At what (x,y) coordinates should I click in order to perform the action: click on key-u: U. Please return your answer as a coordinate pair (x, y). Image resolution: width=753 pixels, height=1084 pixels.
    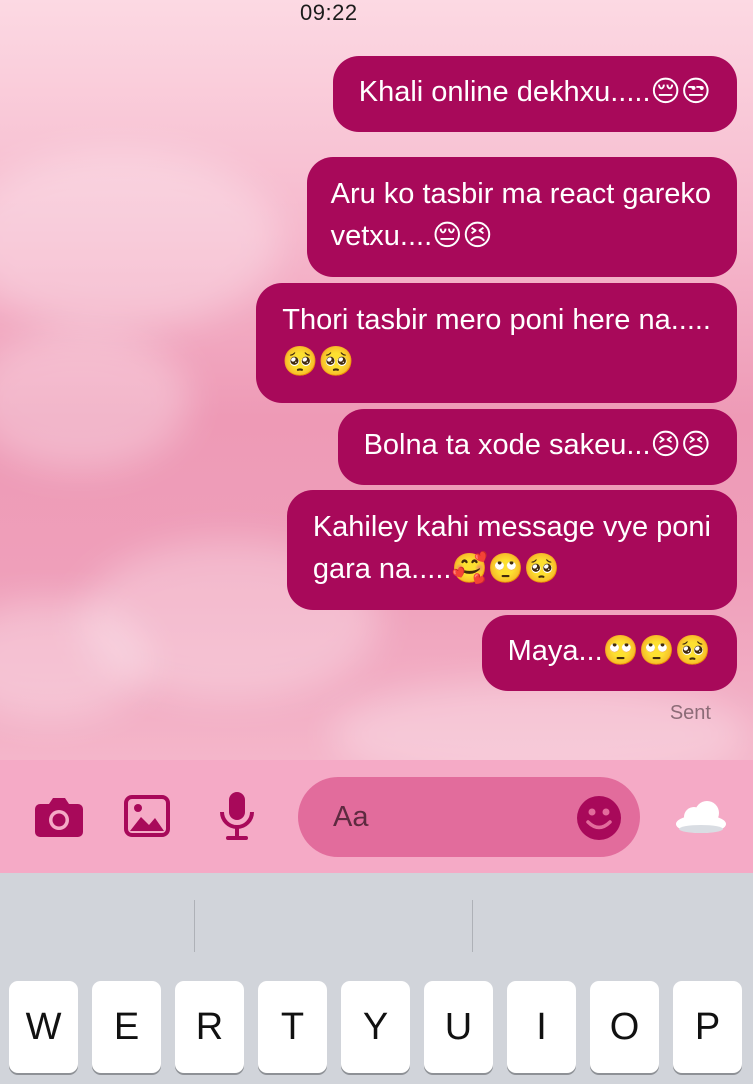
    Looking at the image, I should click on (458, 1027).